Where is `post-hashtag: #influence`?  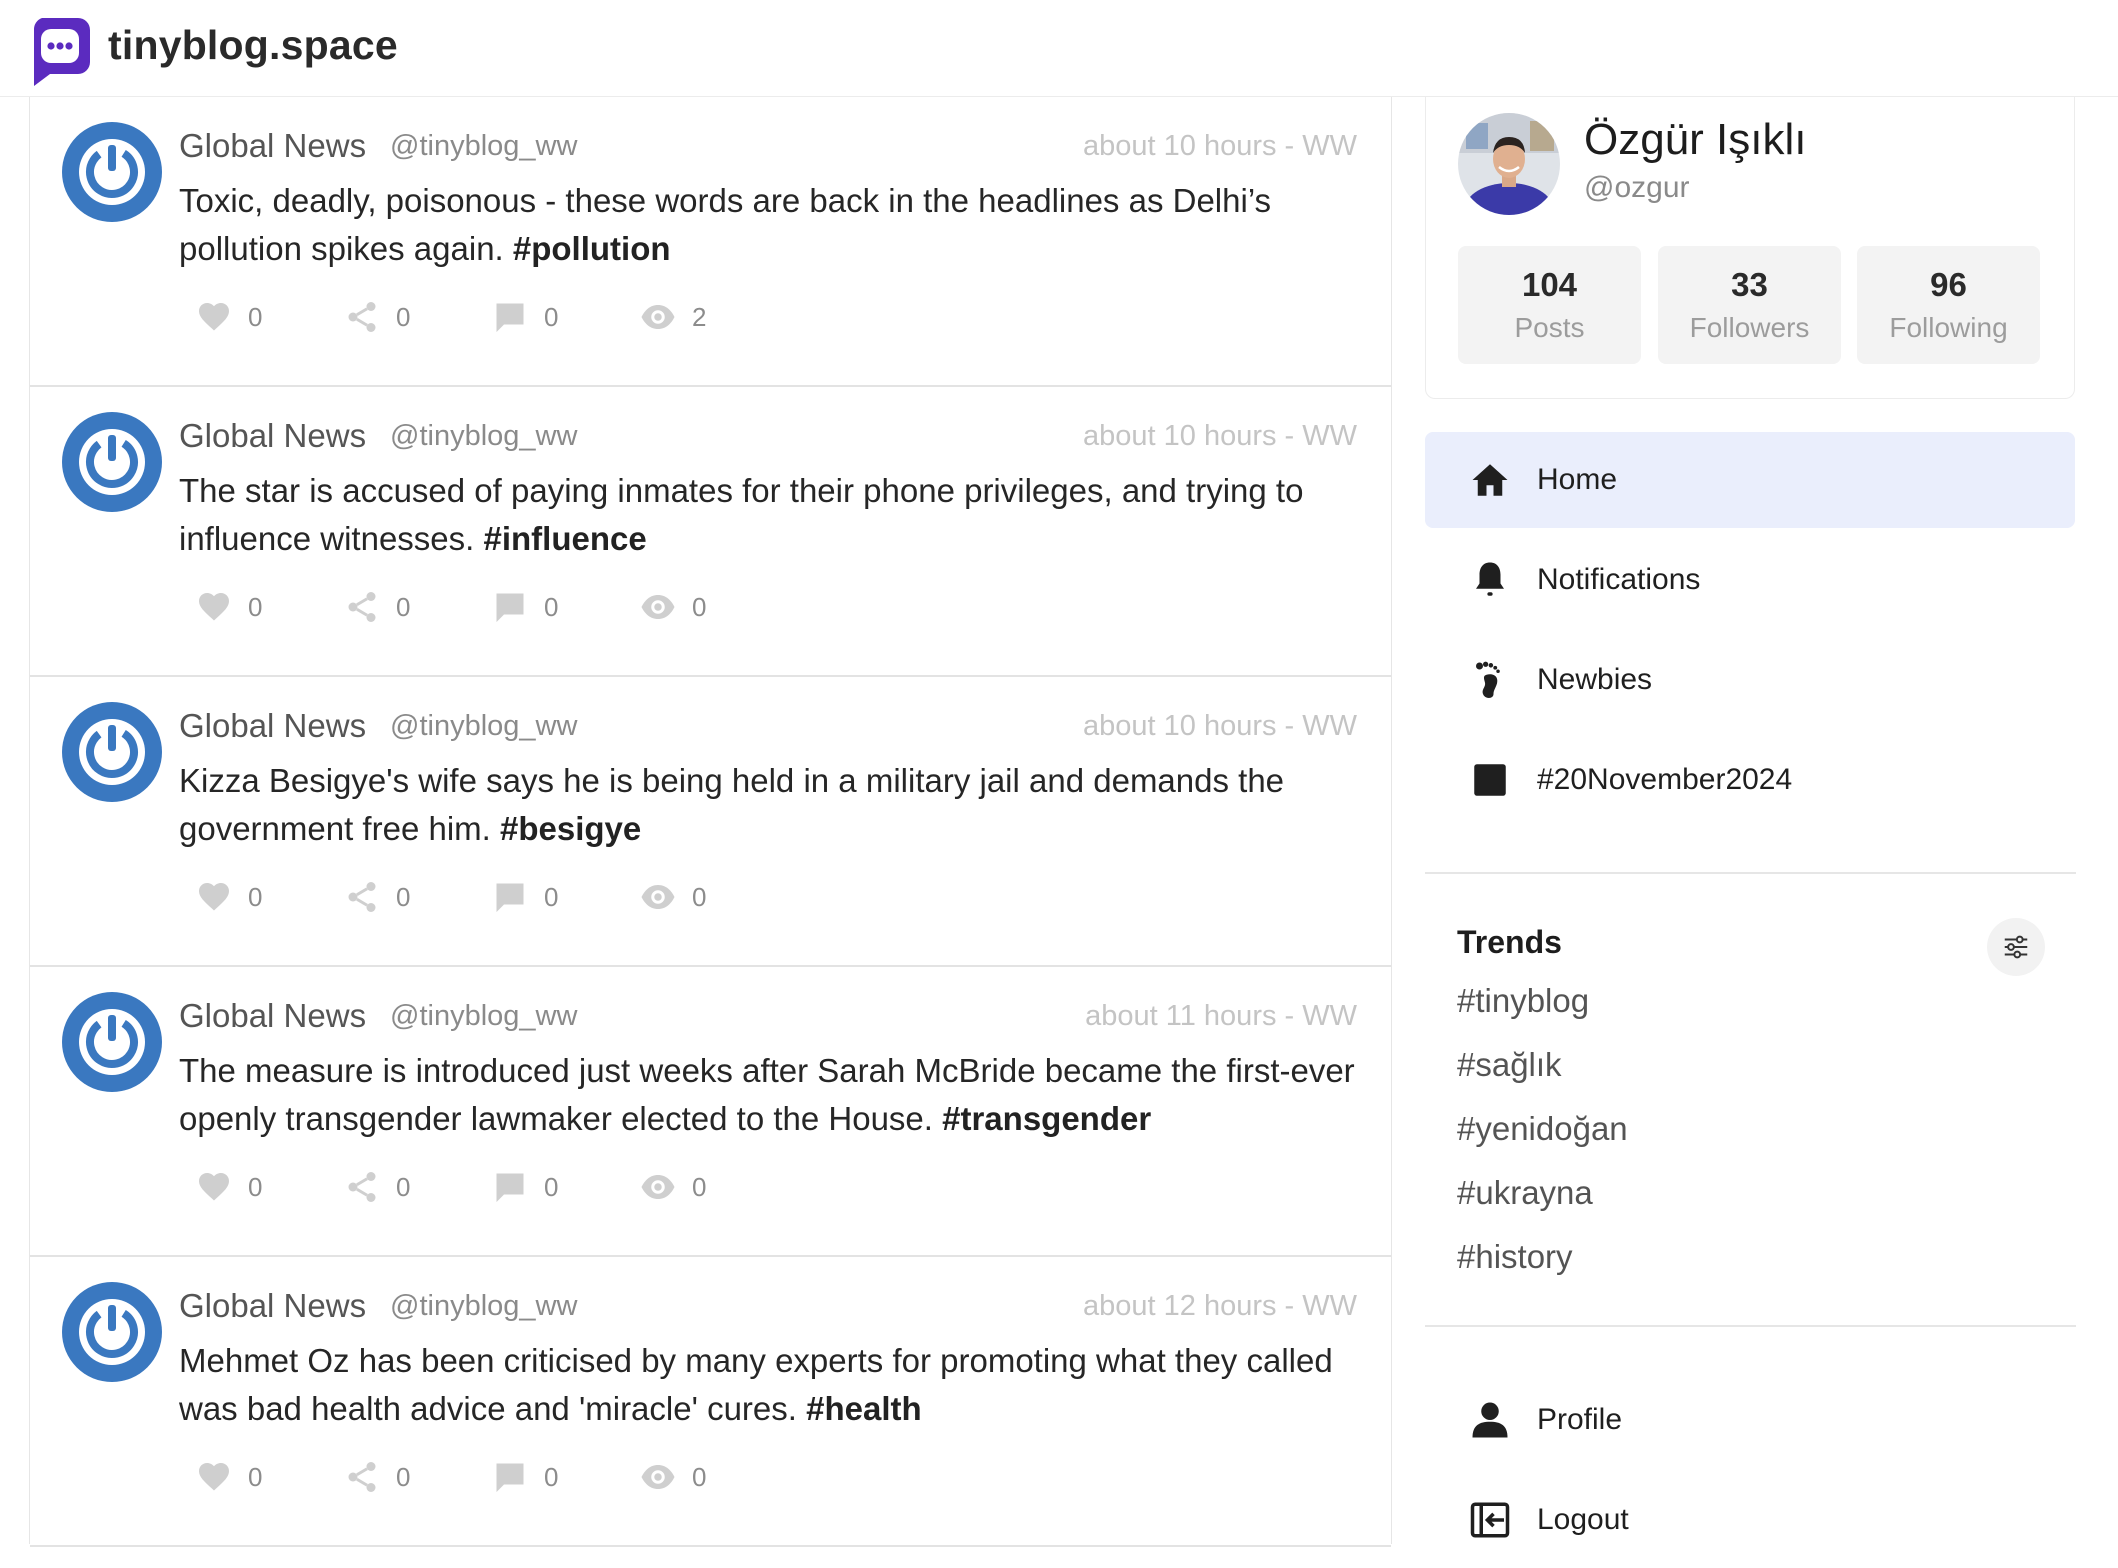 post-hashtag: #influence is located at coordinates (565, 538).